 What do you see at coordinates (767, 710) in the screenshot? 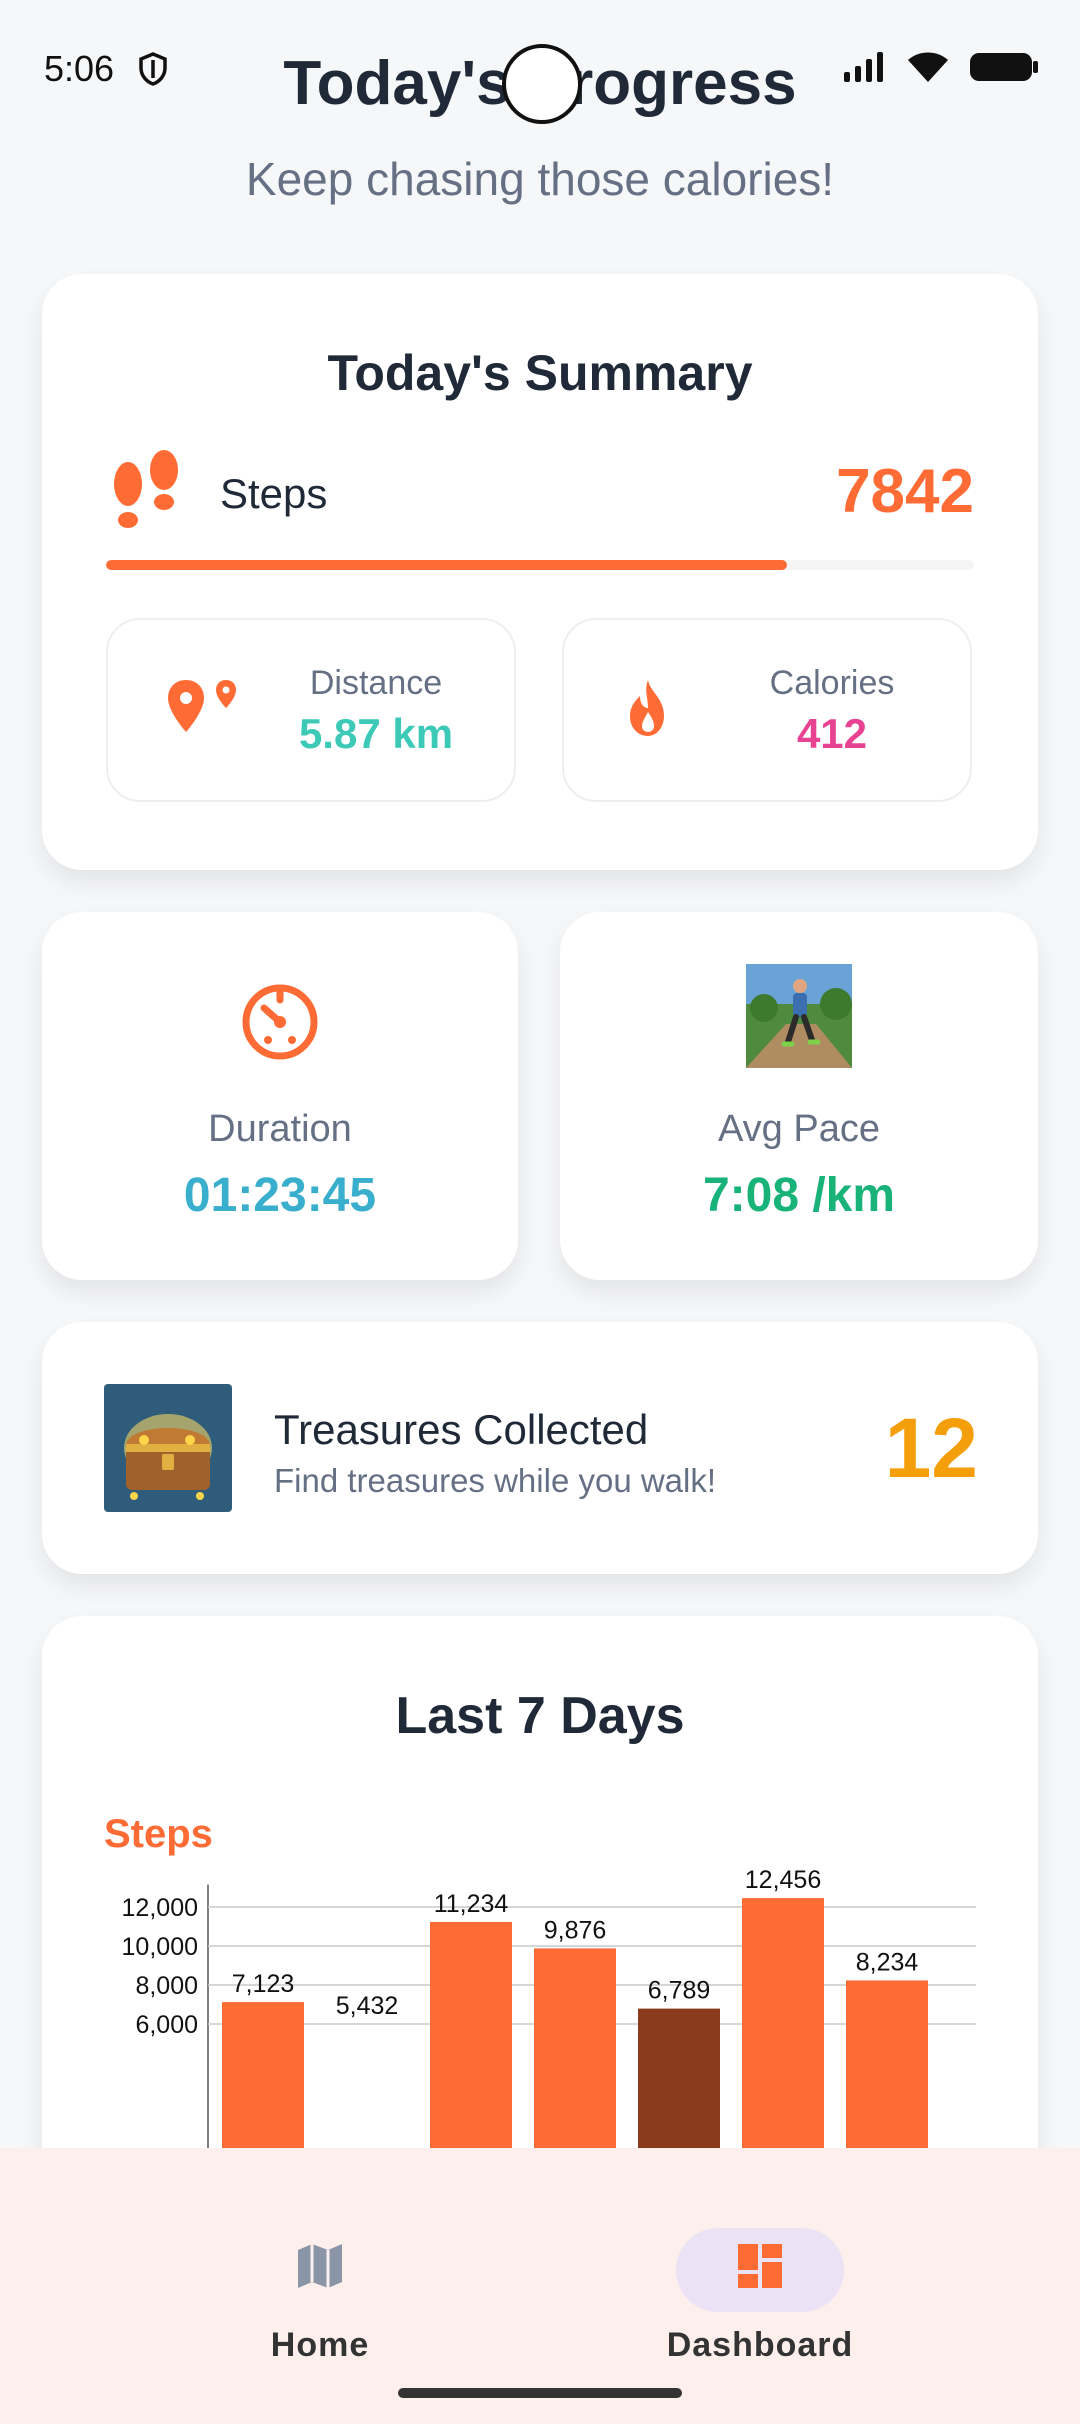
I see `calories-tile: Calories 412` at bounding box center [767, 710].